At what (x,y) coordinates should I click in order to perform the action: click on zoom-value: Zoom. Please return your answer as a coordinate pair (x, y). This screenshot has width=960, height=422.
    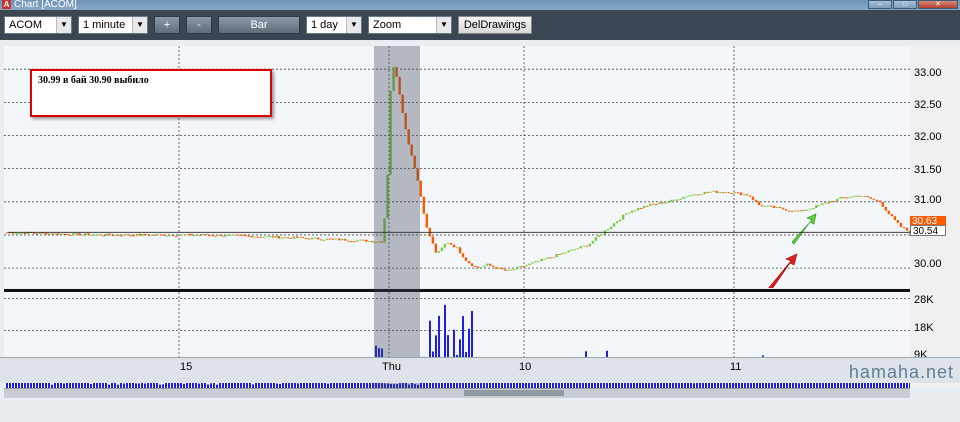
    Looking at the image, I should click on (387, 25).